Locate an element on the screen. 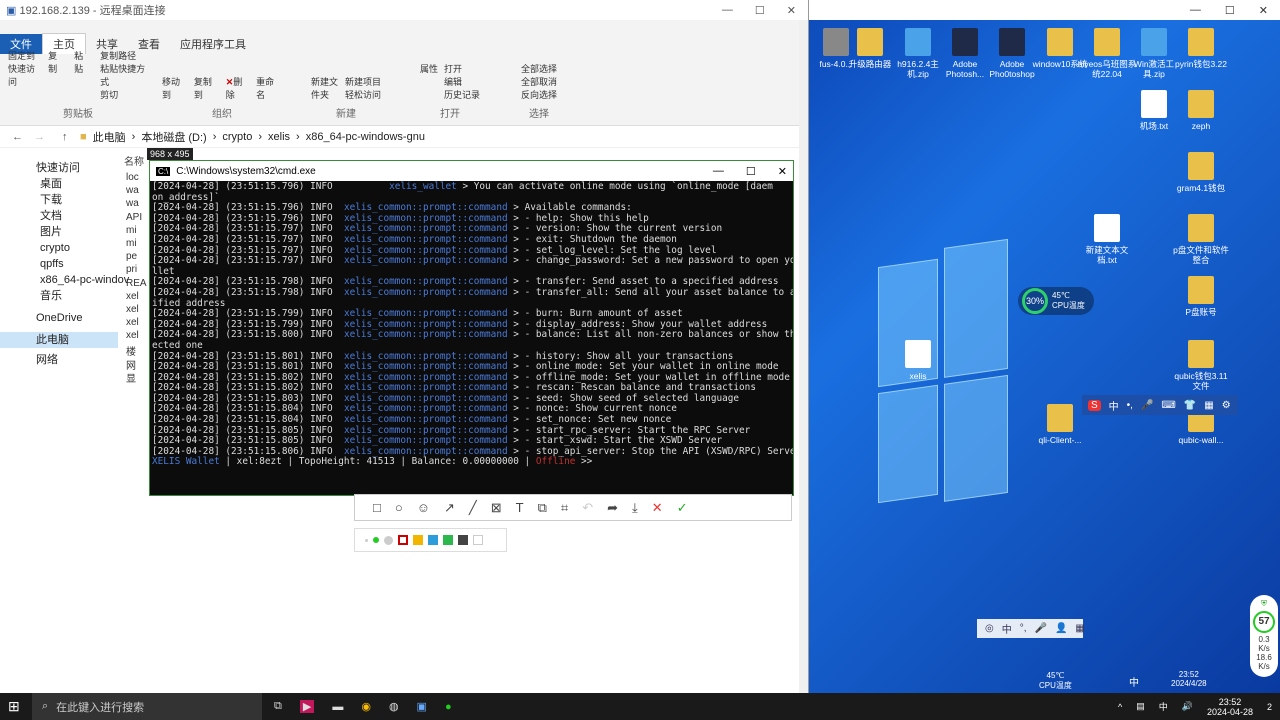 This screenshot has height=720, width=1280. taskbar-date: 2024-04-28 is located at coordinates (1230, 712).